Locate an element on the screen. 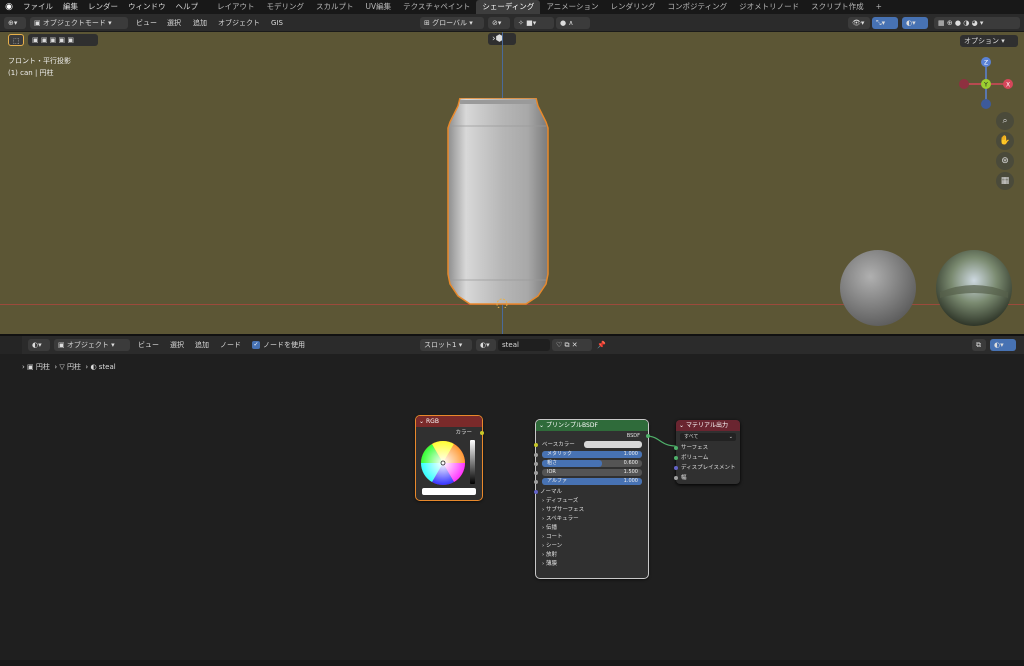  roughness-socket is located at coordinates (536, 464).